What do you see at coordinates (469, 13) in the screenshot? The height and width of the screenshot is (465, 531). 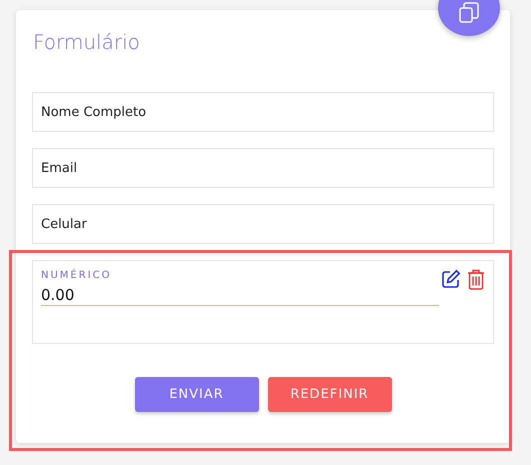 I see `copy-icon` at bounding box center [469, 13].